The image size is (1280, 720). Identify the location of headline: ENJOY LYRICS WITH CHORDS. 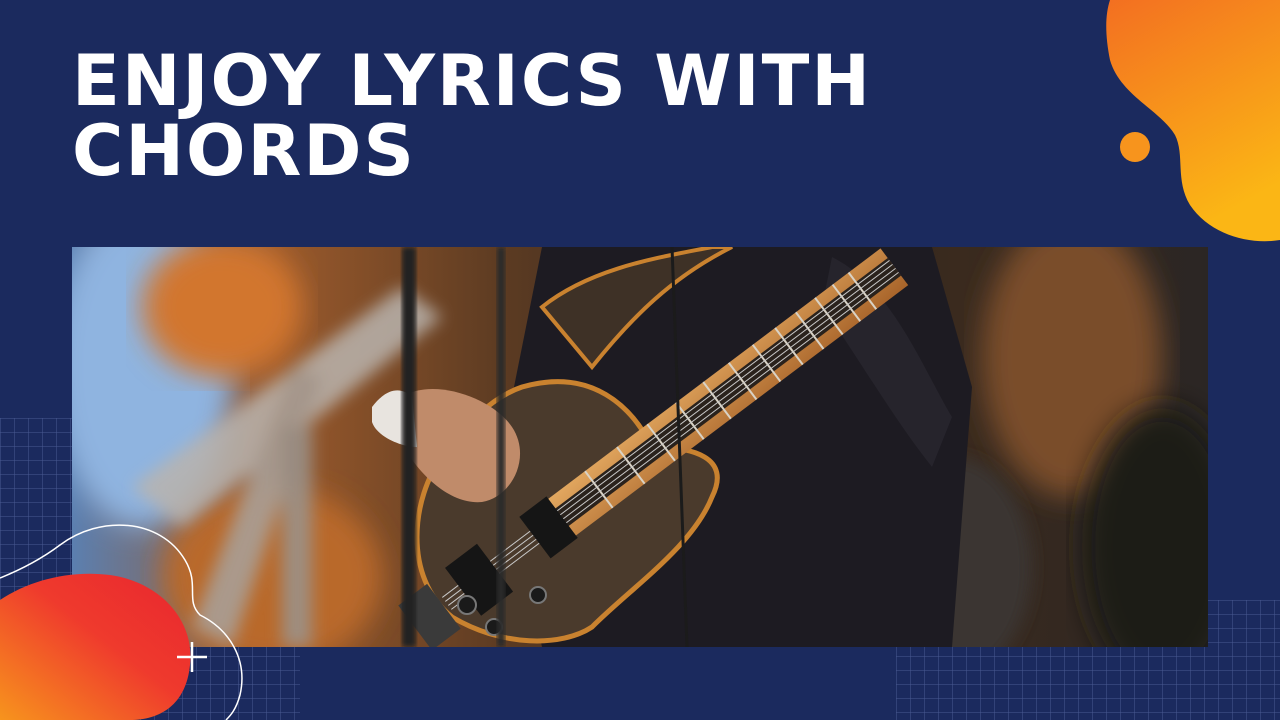
(472, 116).